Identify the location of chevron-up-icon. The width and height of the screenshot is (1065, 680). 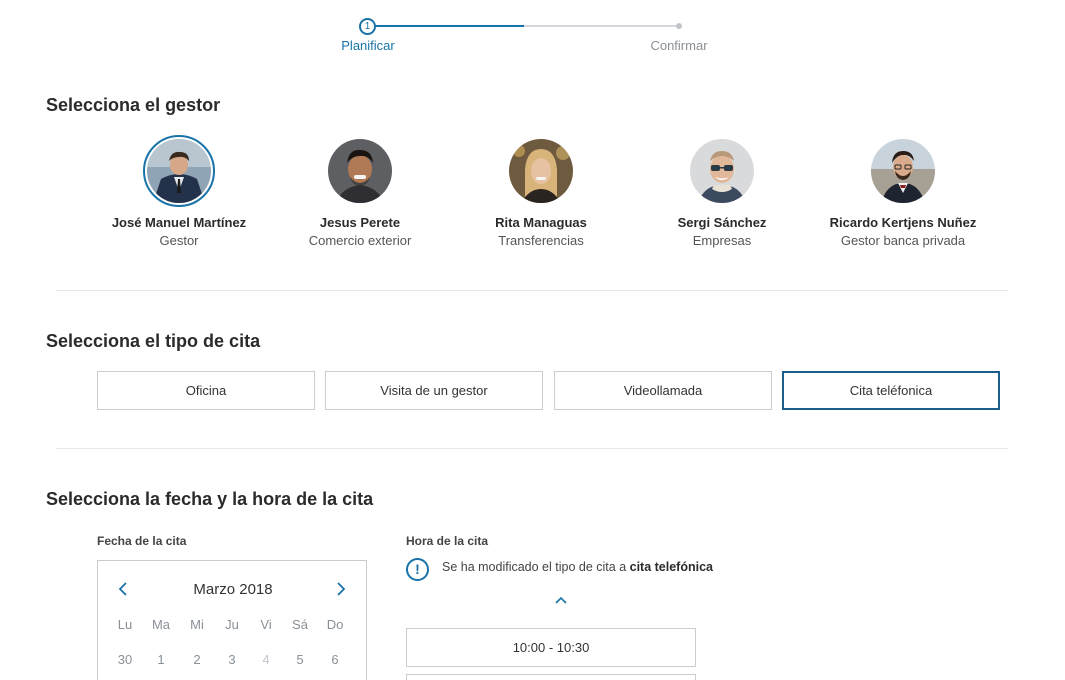
(561, 600).